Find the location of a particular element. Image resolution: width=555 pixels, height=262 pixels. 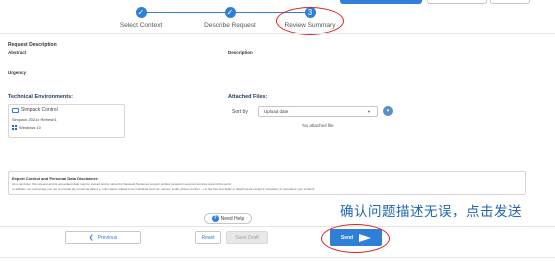

previous-button: ❮ Previous is located at coordinates (103, 237).